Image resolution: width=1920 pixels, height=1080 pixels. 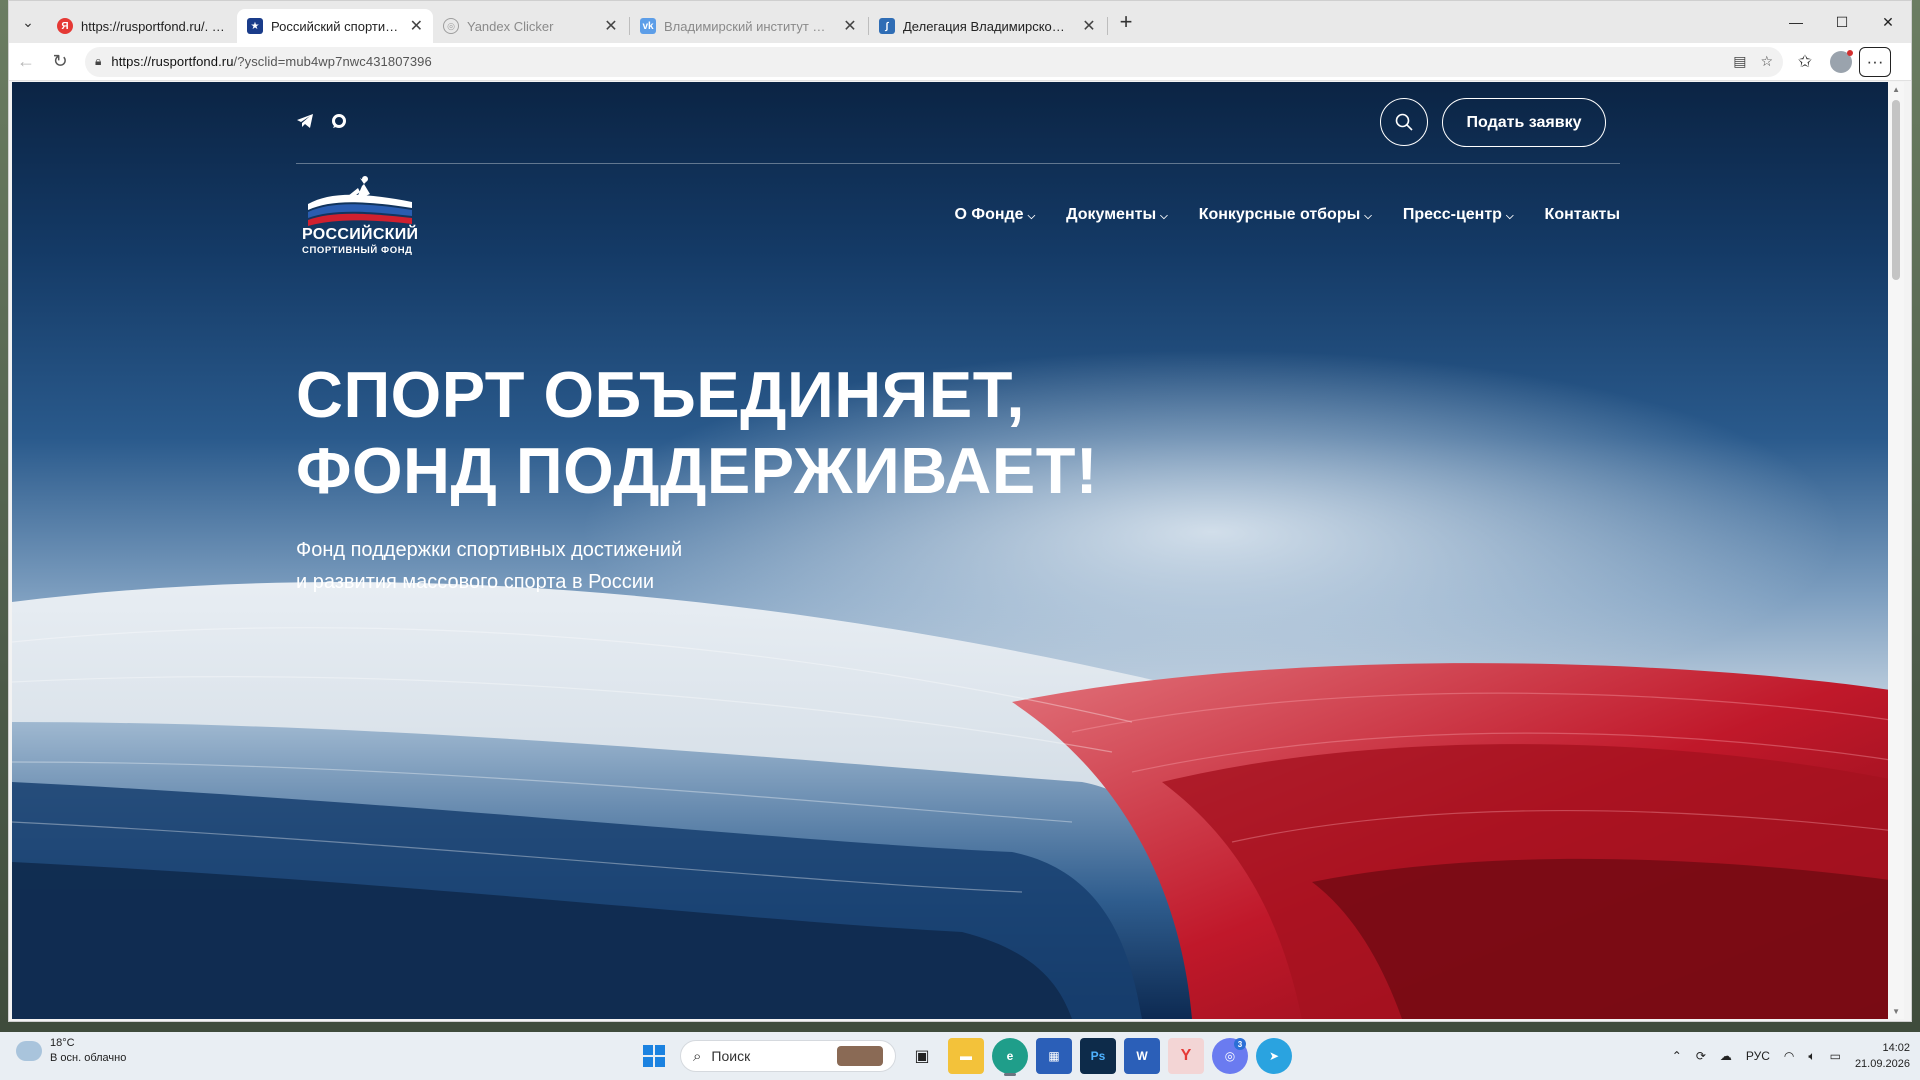 I want to click on tab-title: Российский спортивный фонд, so click(x=335, y=26).